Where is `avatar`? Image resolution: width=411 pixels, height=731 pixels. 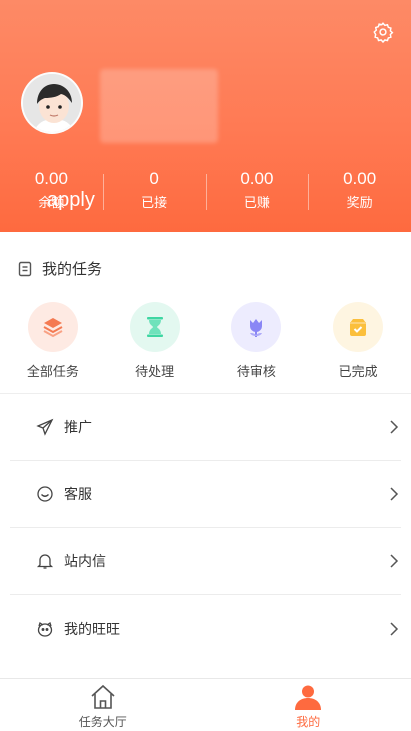
avatar is located at coordinates (52, 103).